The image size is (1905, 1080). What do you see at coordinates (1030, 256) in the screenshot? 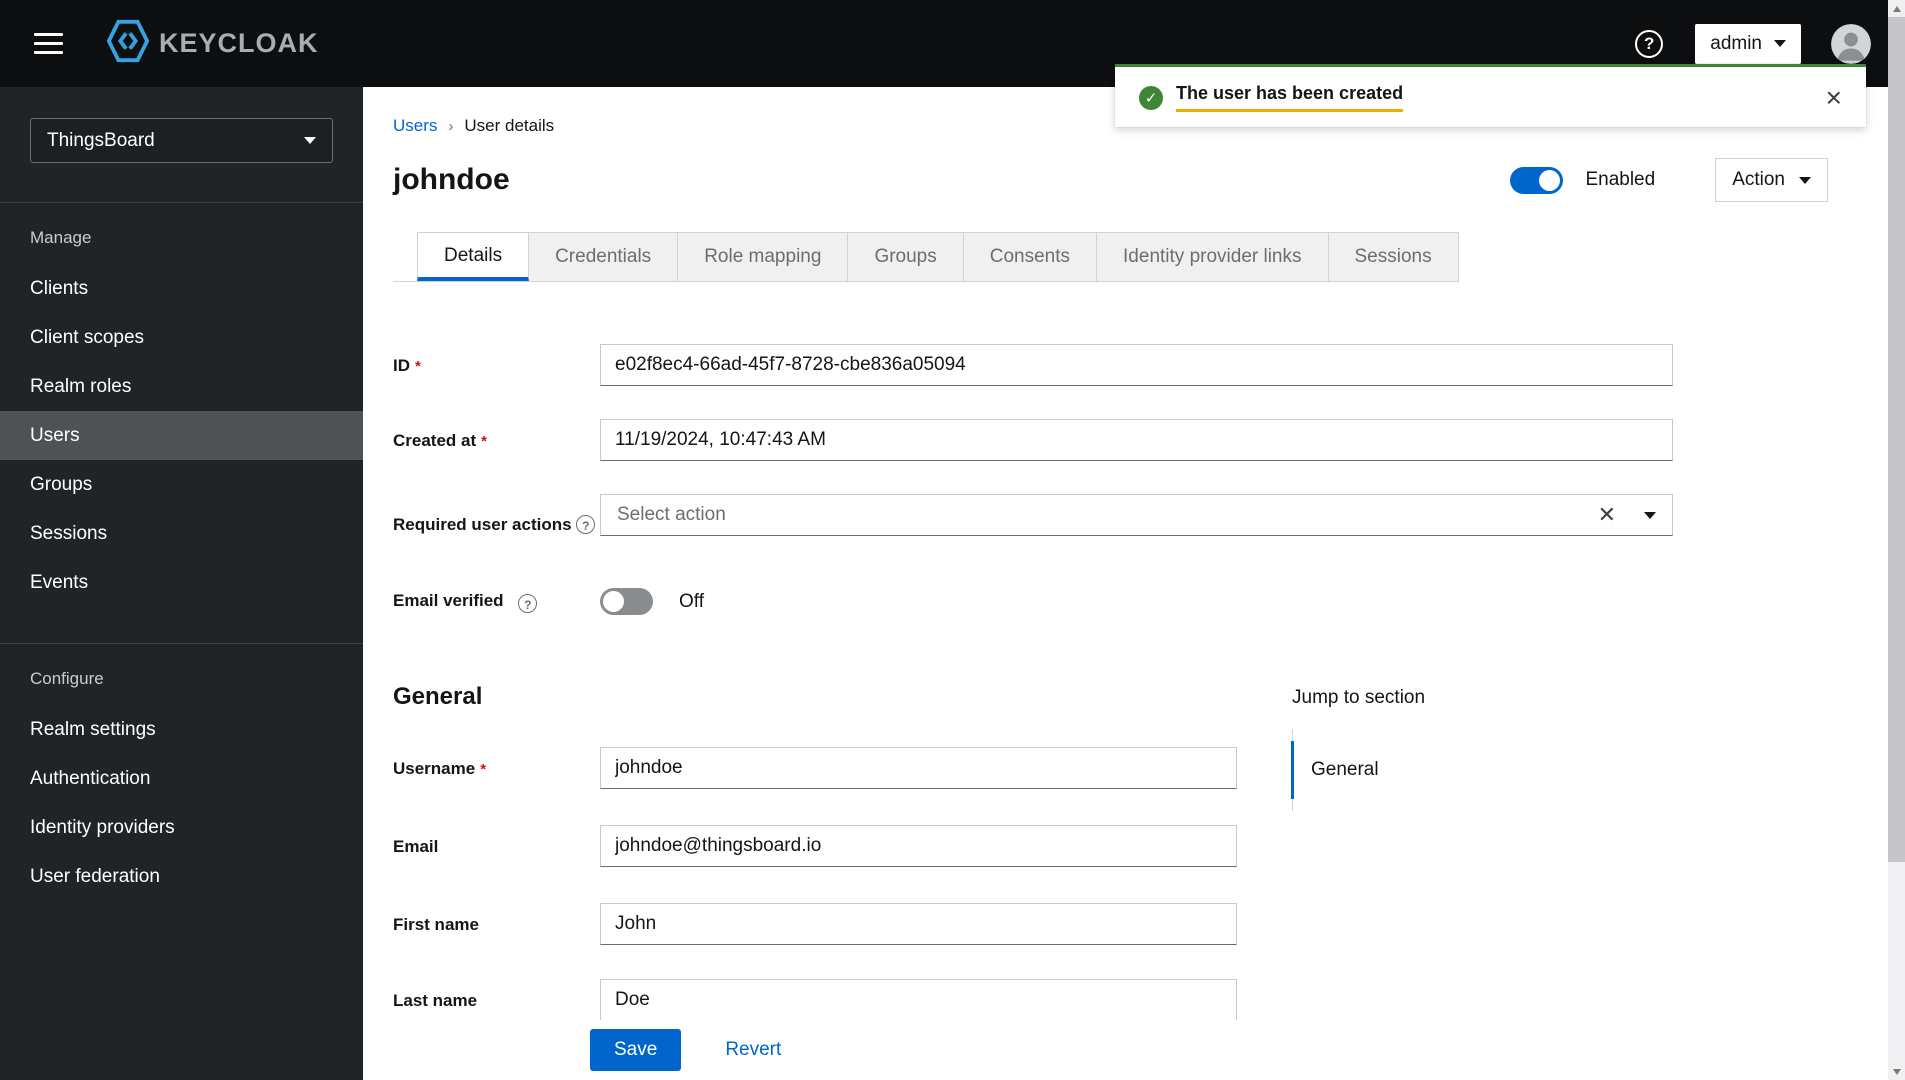
I see `tab-consents: Consents` at bounding box center [1030, 256].